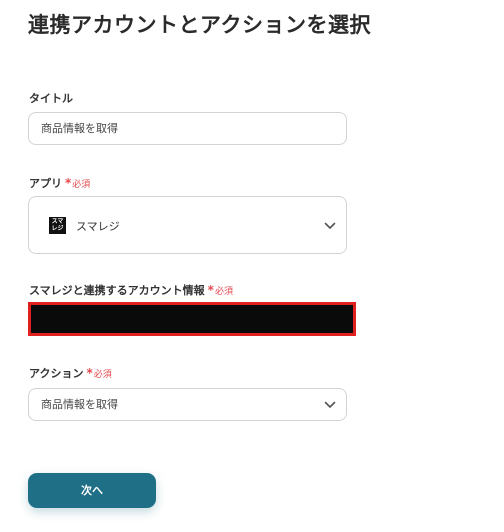  I want to click on account-field-label: スマレジと連携するアカウント情報 *必須, so click(131, 290).